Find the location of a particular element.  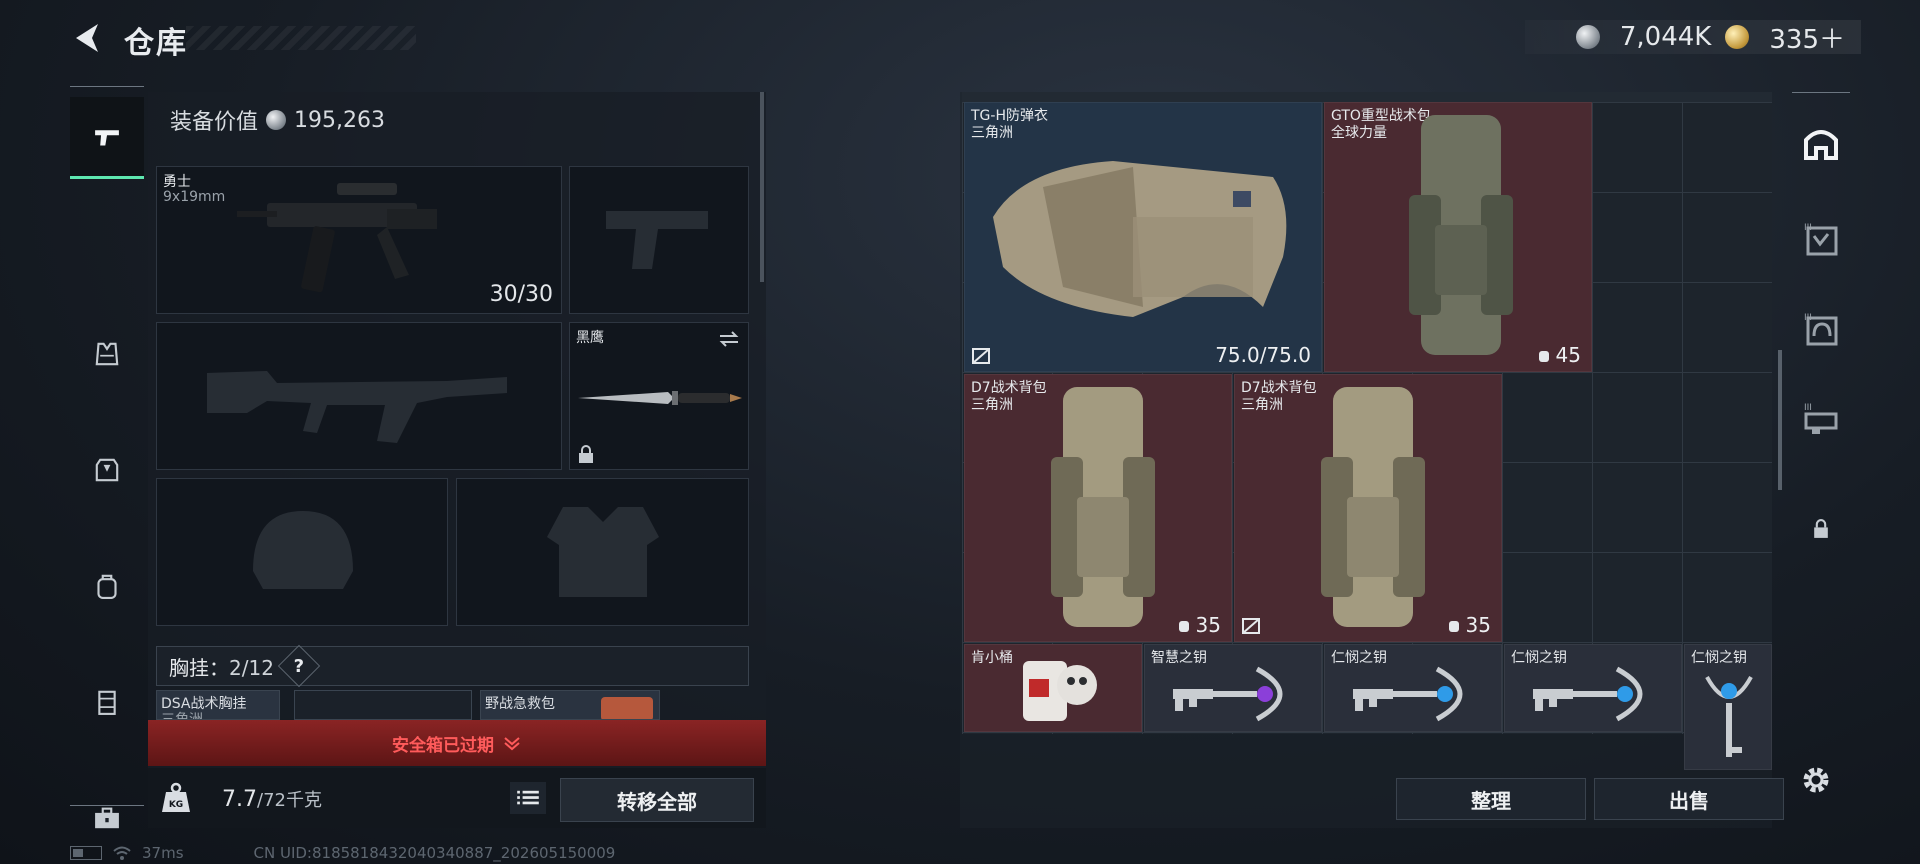

storage-top-row is located at coordinates (1367, 97).